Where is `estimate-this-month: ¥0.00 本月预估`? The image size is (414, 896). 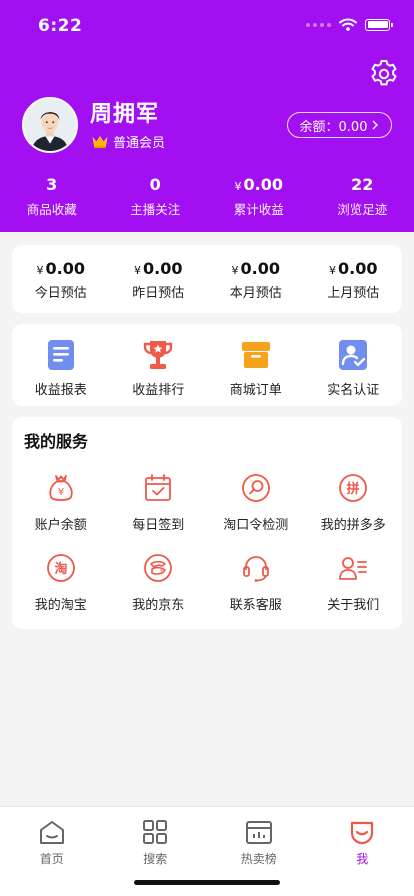 estimate-this-month: ¥0.00 本月预估 is located at coordinates (256, 279).